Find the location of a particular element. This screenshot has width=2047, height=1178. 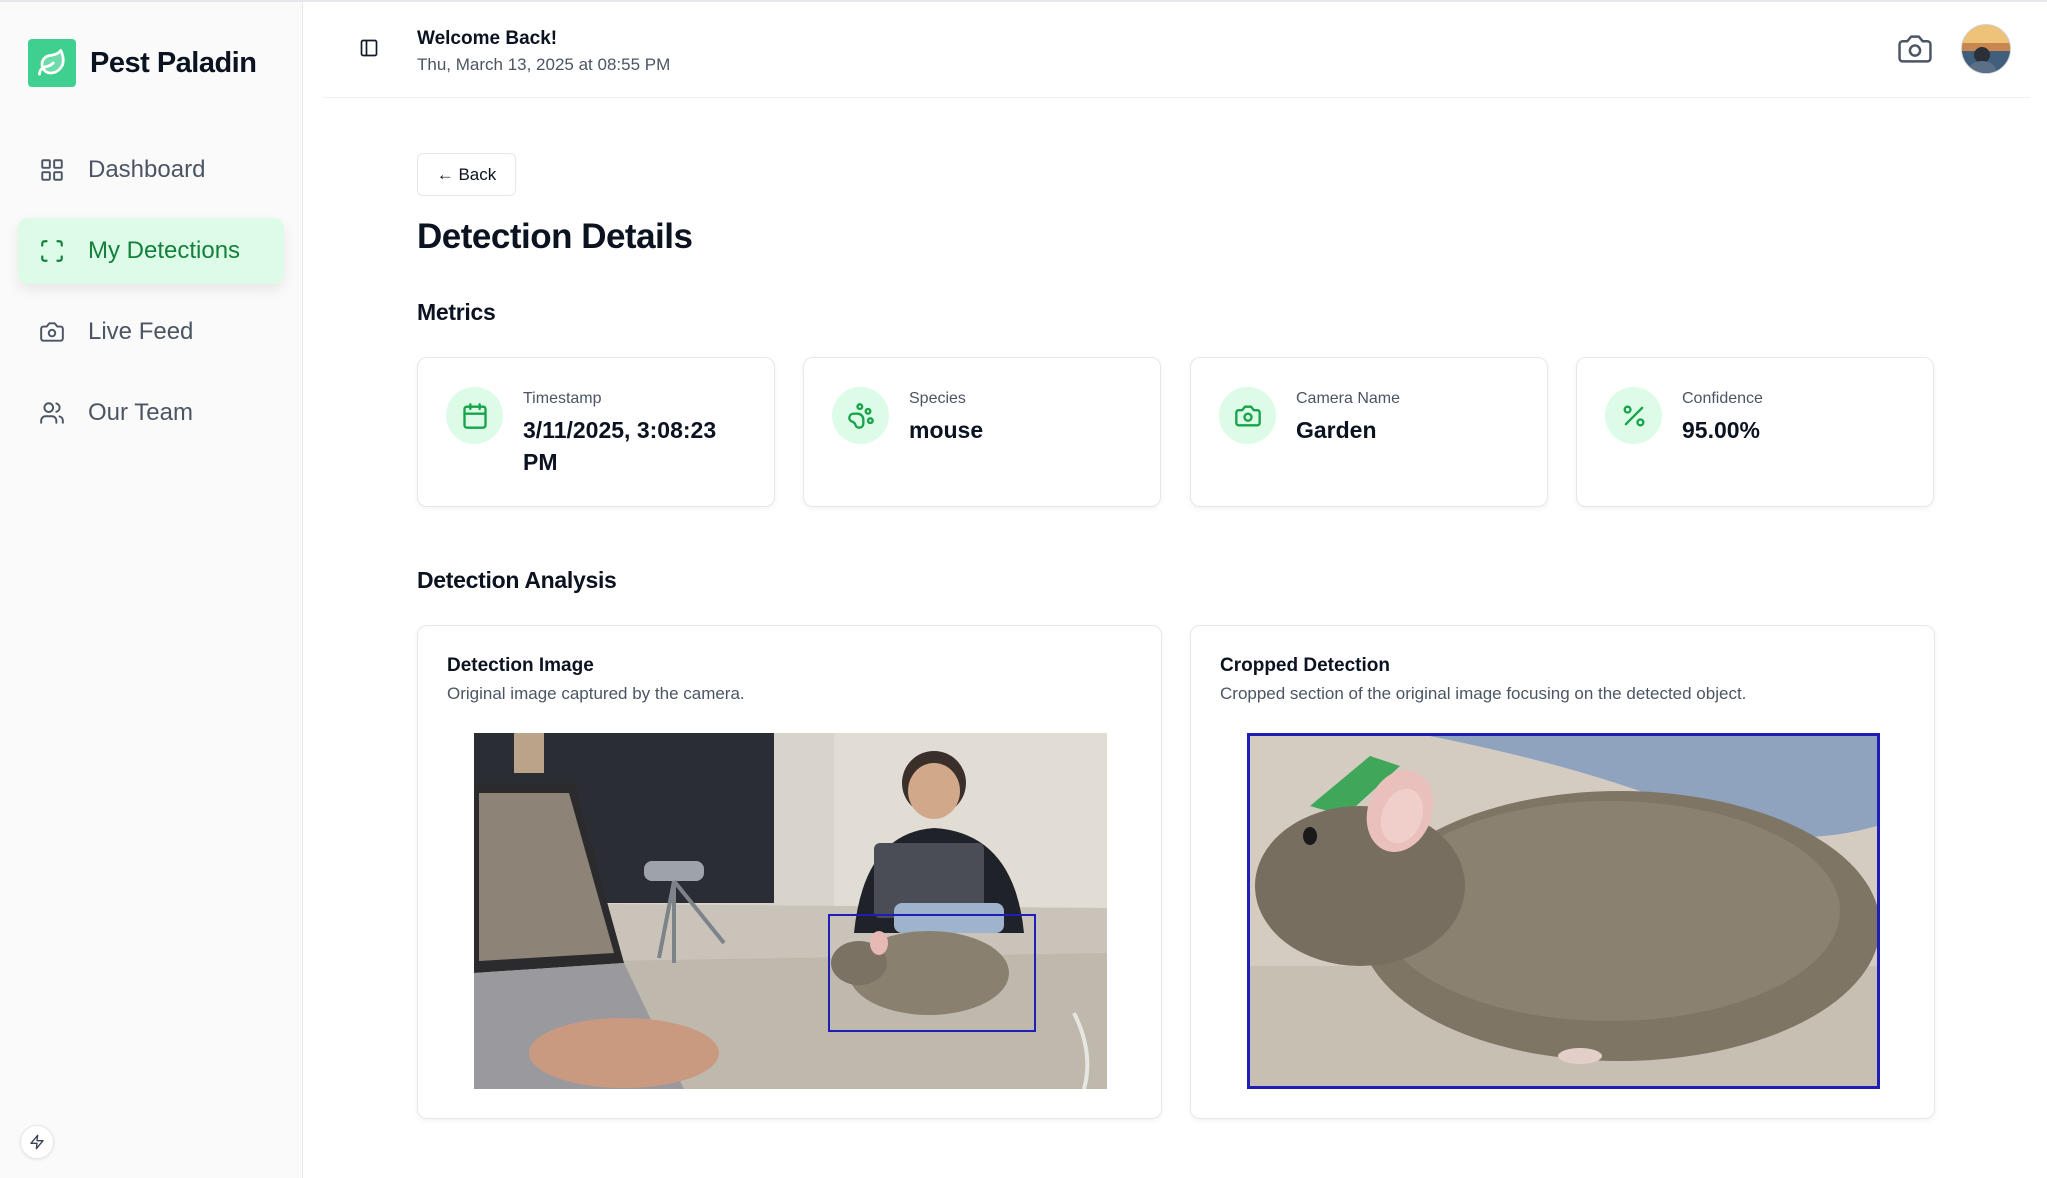

metric-value: Garden is located at coordinates (1336, 430).